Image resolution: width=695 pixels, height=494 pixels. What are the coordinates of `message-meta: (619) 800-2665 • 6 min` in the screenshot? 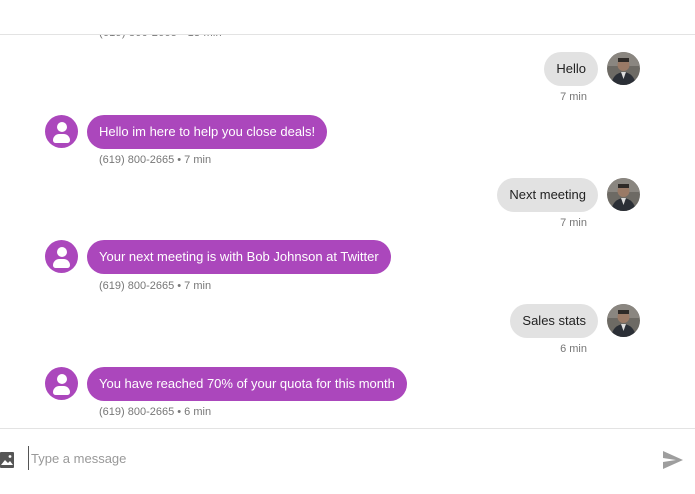 It's located at (155, 412).